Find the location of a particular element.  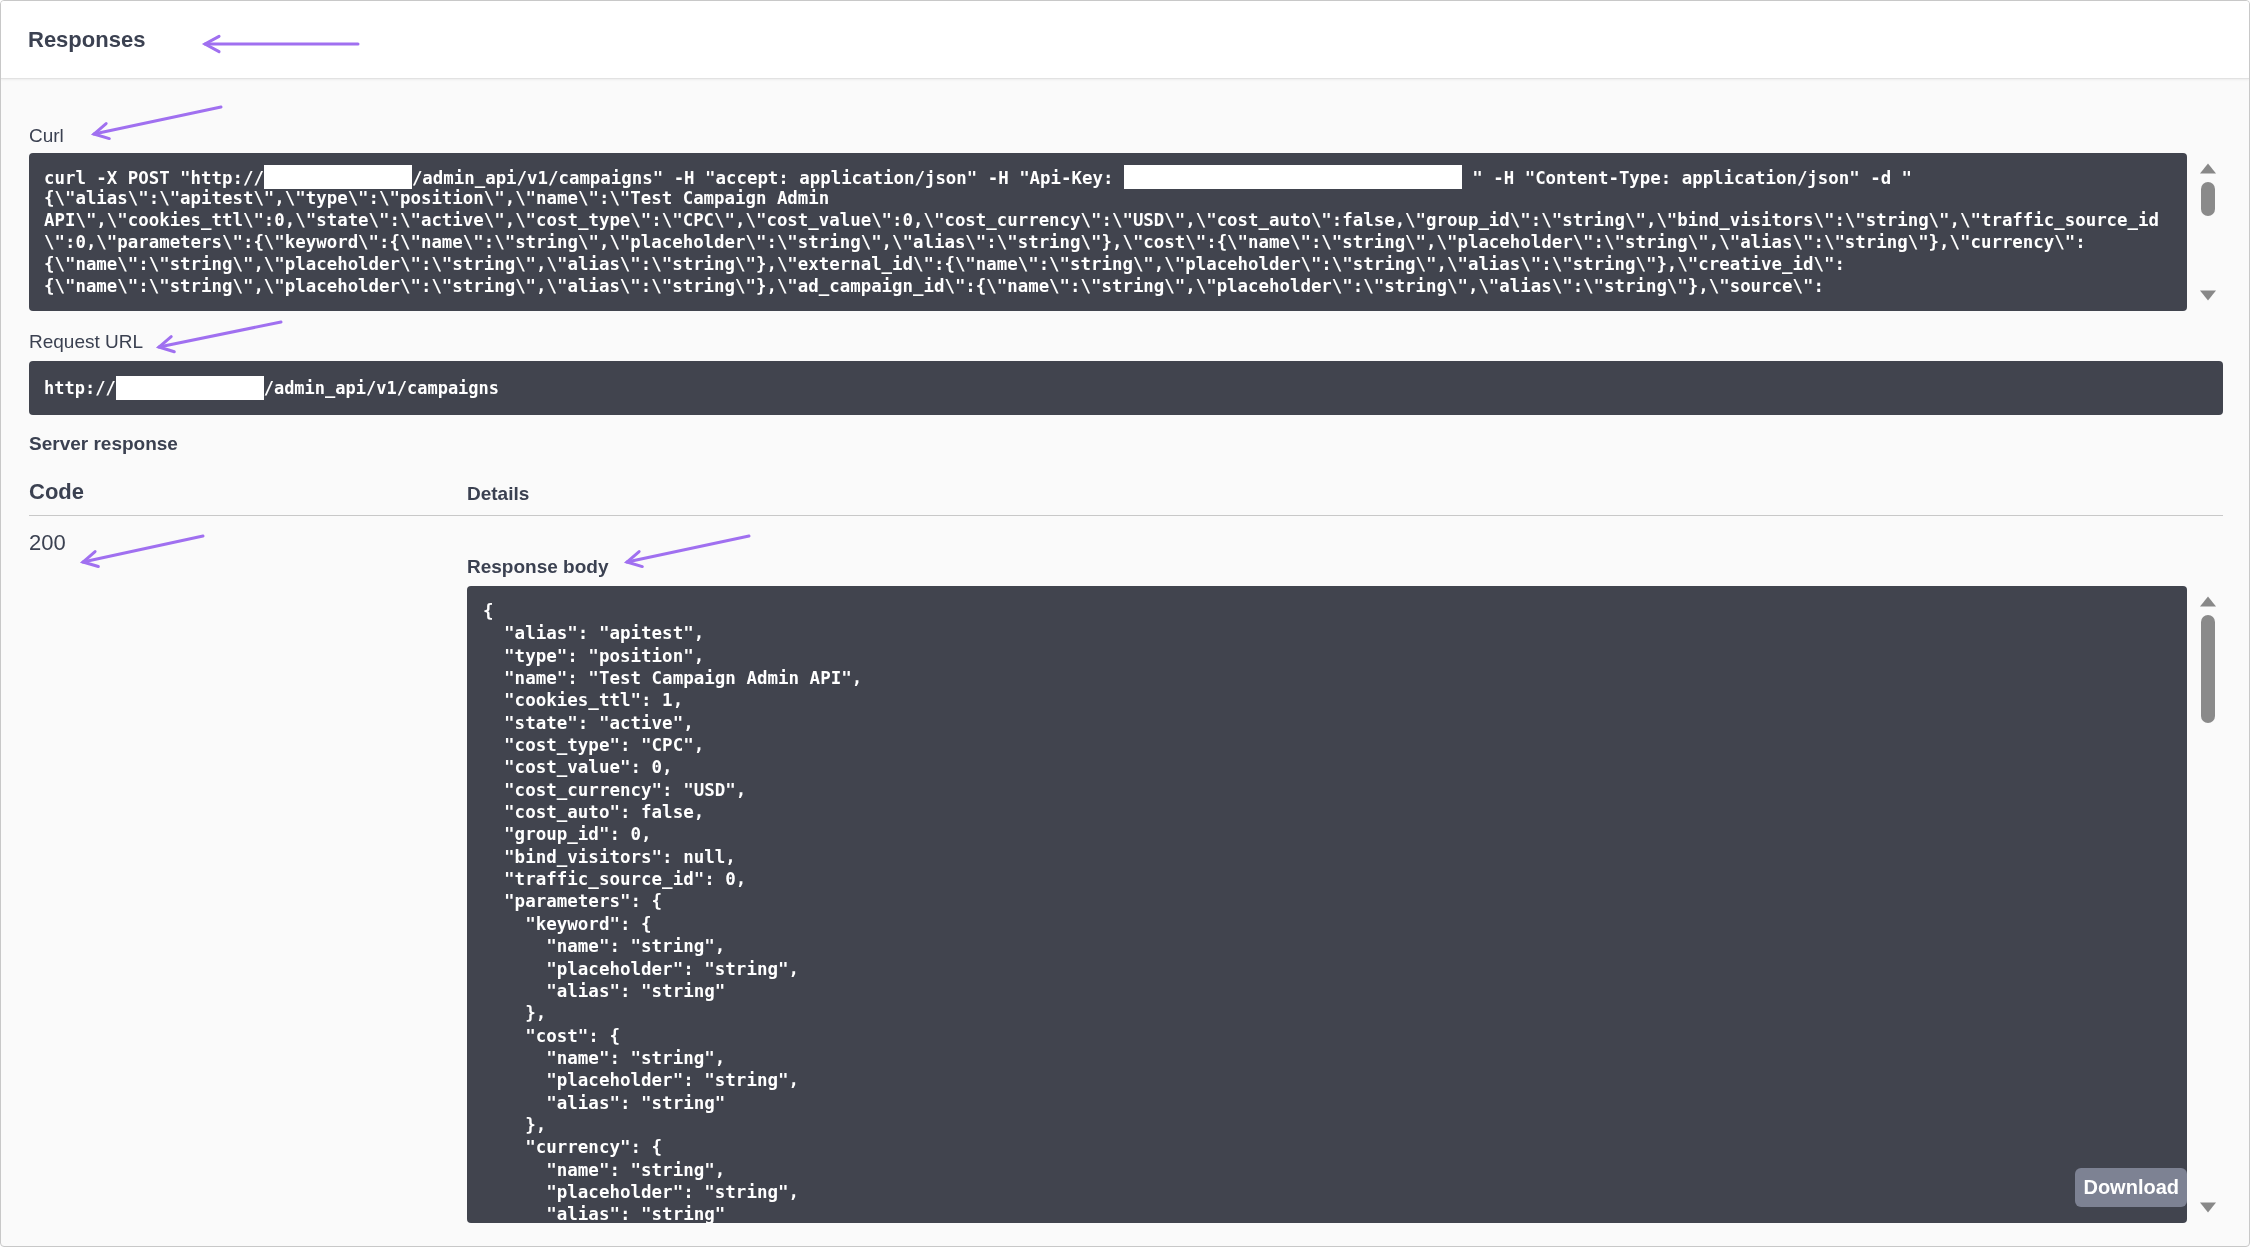

url-text: /admin_api/v1/campaigns is located at coordinates (381, 388).